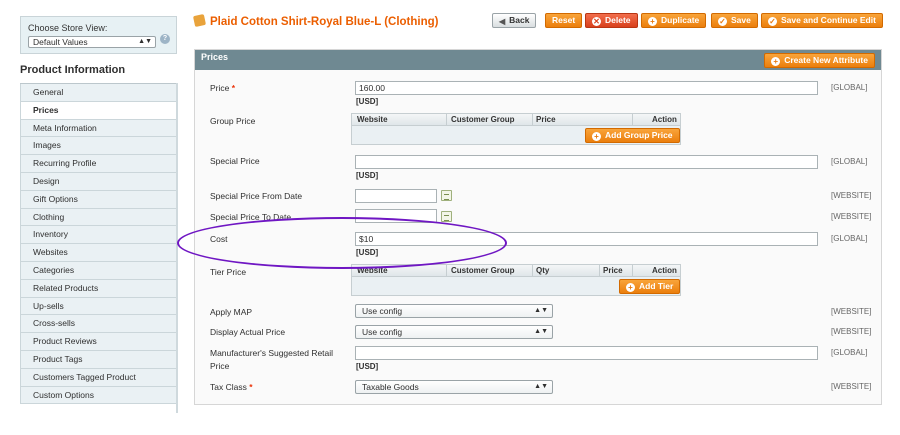 This screenshot has width=900, height=435. I want to click on panel-title: Prices, so click(215, 57).